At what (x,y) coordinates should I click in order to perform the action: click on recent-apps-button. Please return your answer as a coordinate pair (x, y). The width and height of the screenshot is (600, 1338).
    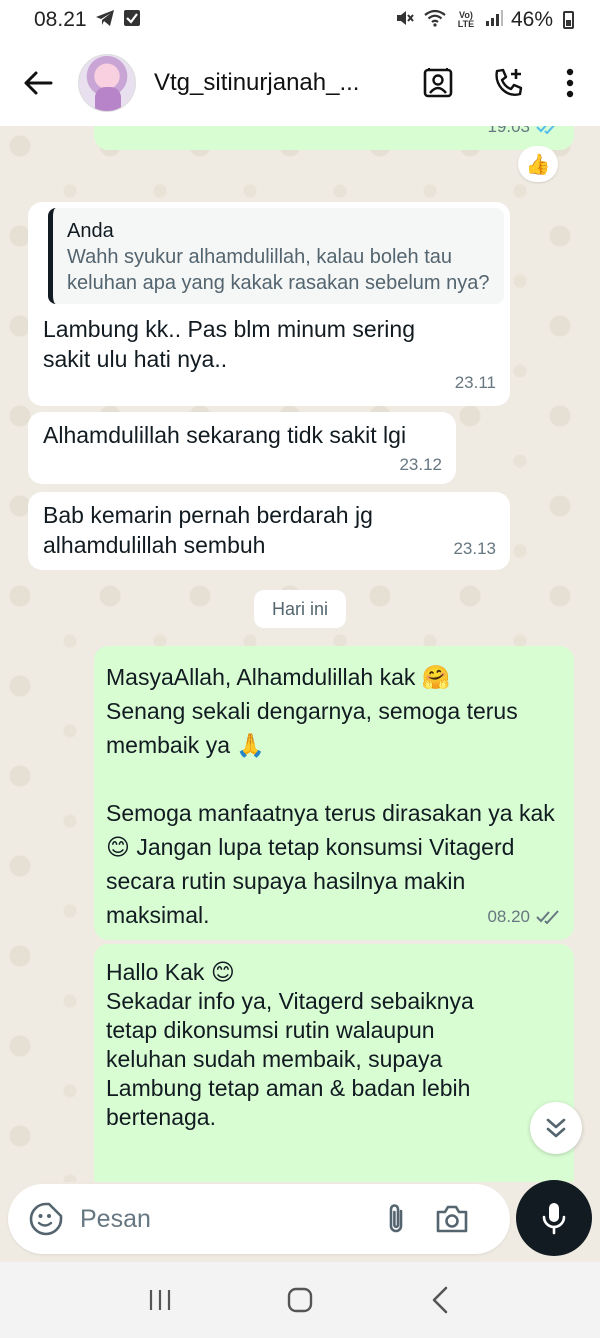
    Looking at the image, I should click on (160, 1300).